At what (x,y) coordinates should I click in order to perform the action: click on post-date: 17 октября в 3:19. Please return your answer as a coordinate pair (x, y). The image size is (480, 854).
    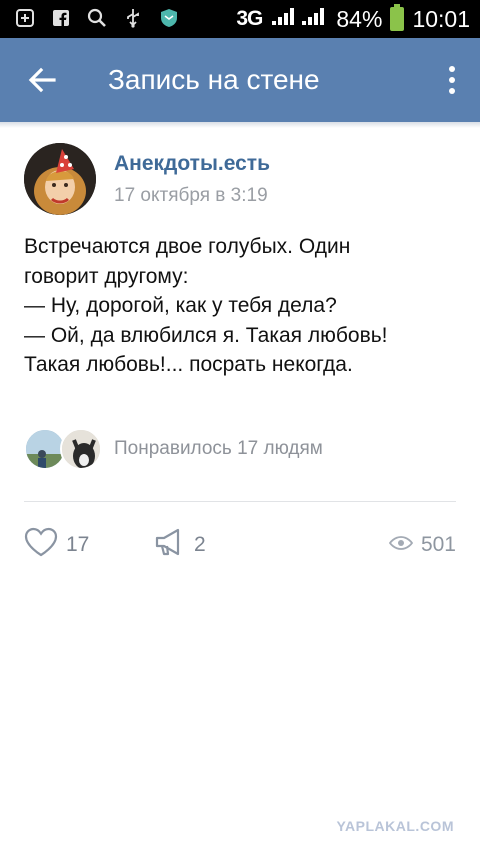
    Looking at the image, I should click on (191, 195).